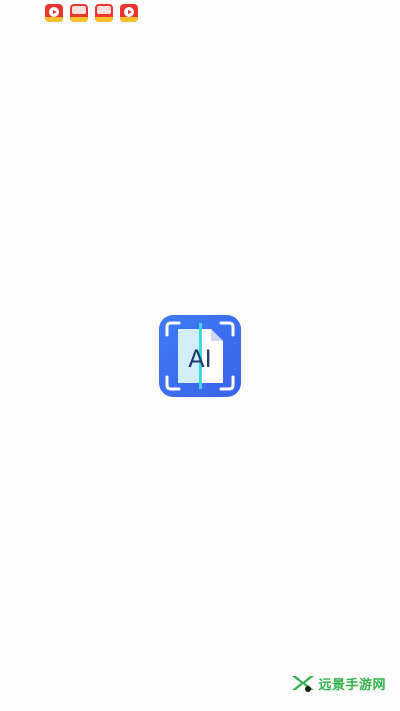 This screenshot has height=711, width=400. I want to click on logo-text: AI, so click(200, 359).